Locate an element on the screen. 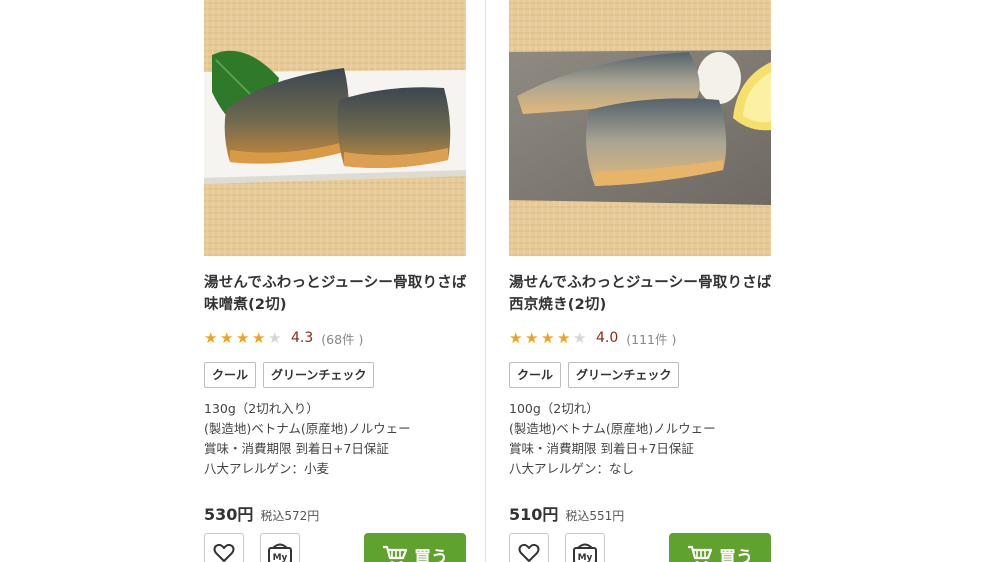  product-title: 湯せんでふわっとジューシー骨取りさば 味噌煮(2切) is located at coordinates (335, 294).